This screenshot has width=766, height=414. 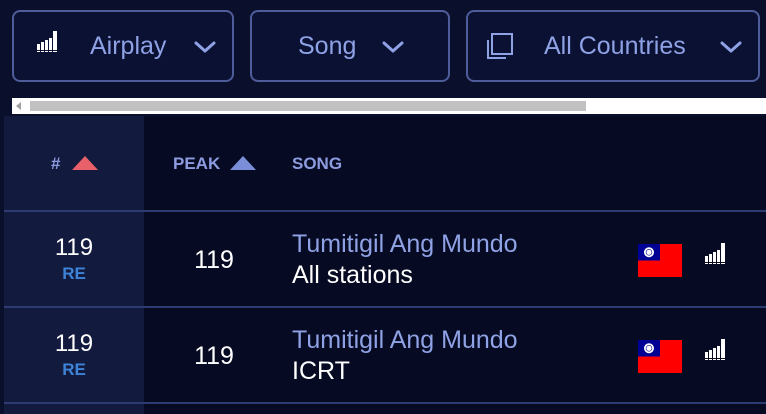 I want to click on entity-label: Song, so click(x=327, y=46).